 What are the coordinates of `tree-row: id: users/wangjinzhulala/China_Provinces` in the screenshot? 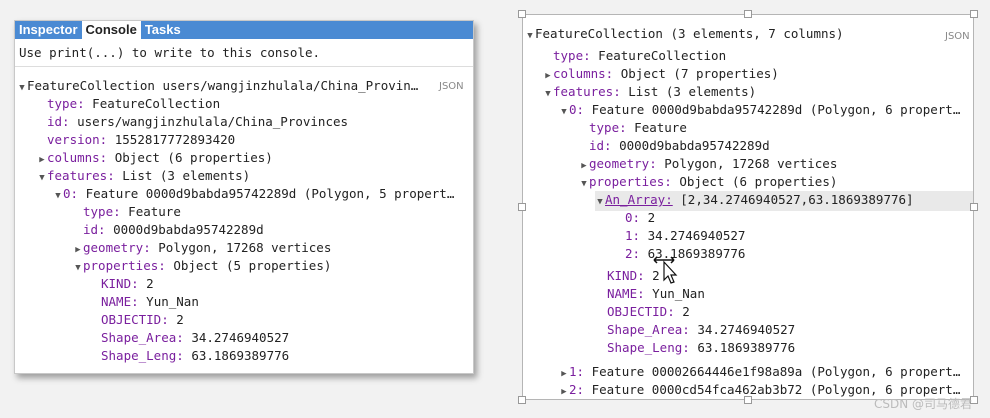 It's located at (198, 121).